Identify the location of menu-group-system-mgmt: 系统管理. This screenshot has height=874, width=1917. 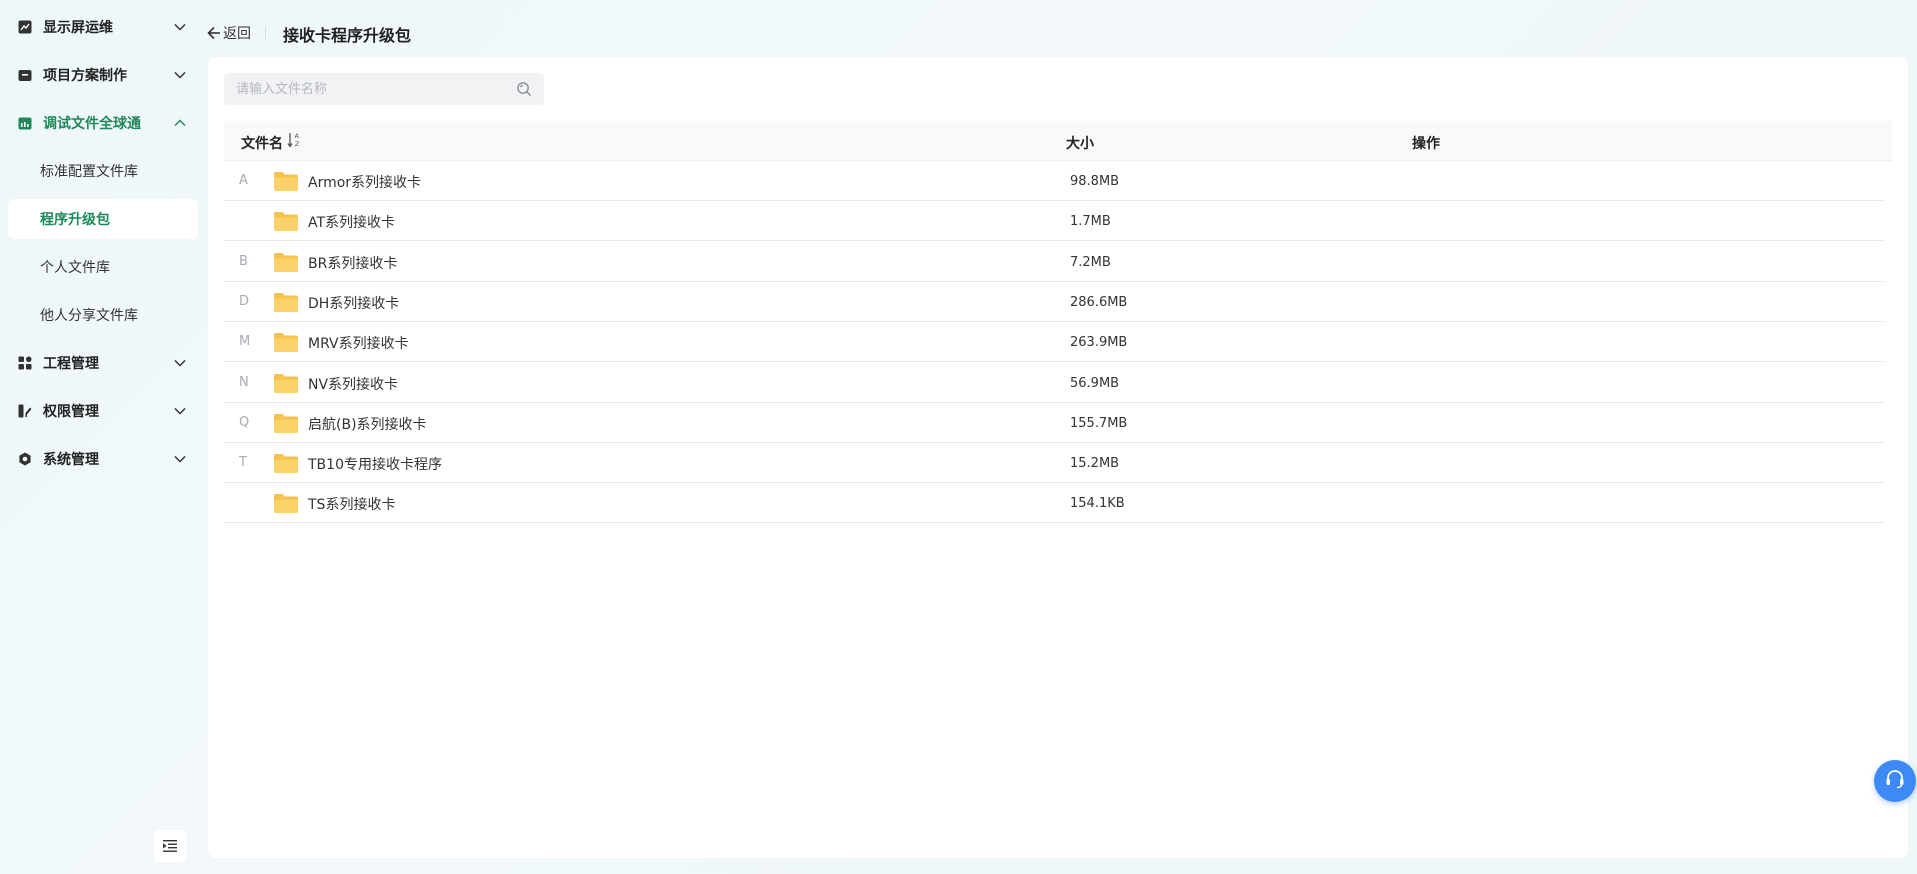
(103, 459).